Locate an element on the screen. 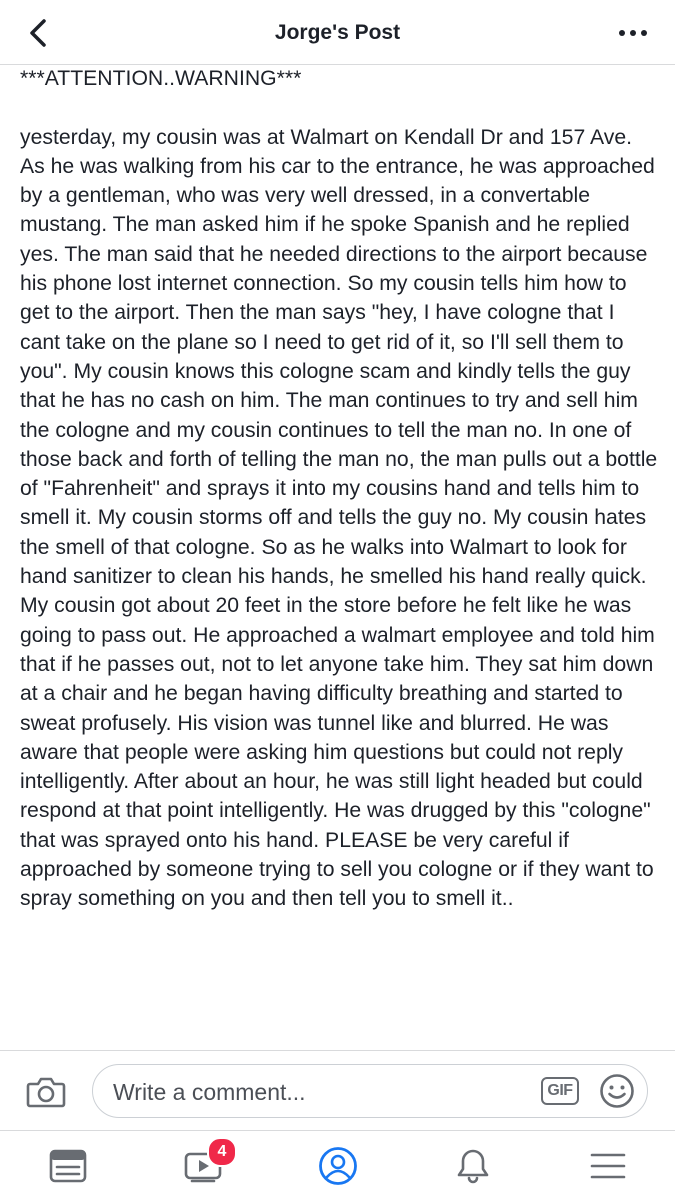 This screenshot has width=675, height=1201. comment-bar: GIF is located at coordinates (337, 1090).